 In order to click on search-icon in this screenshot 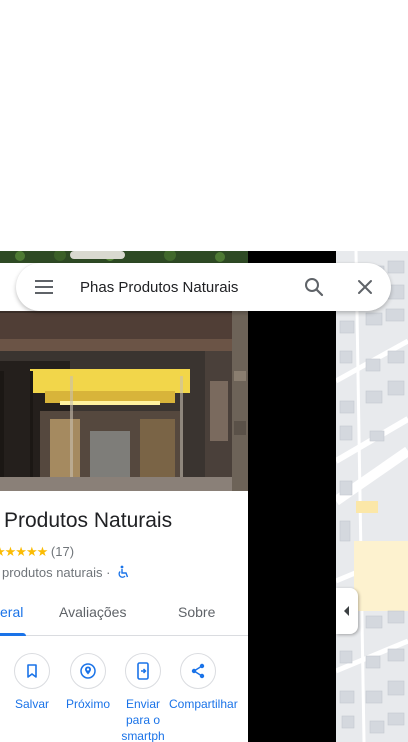, I will do `click(314, 287)`.